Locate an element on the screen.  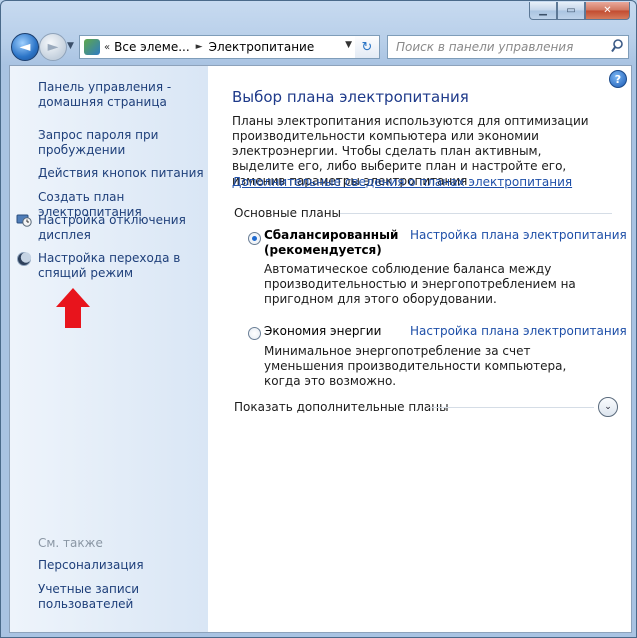
refresh-button: ↻ is located at coordinates (367, 47).